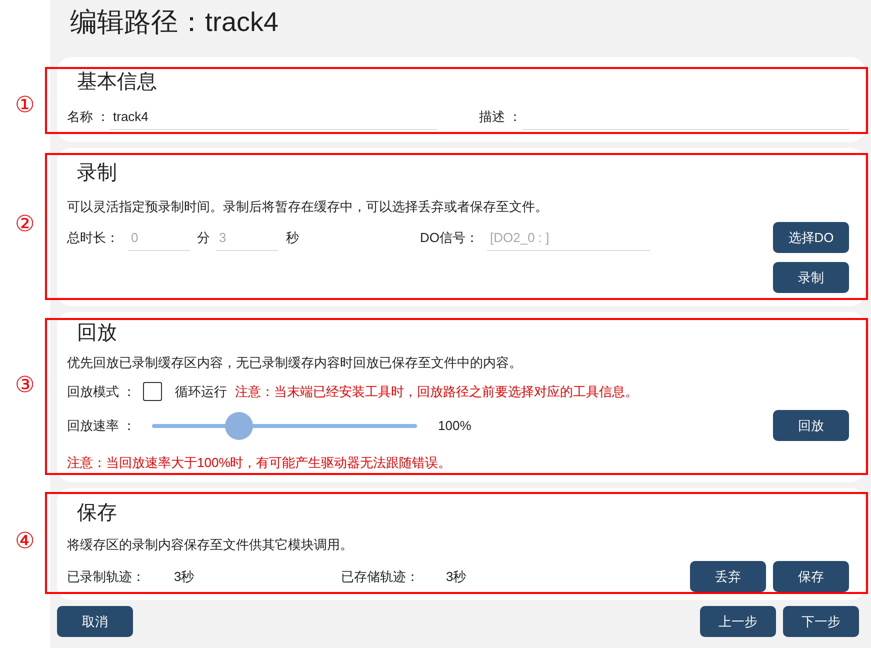 This screenshot has width=871, height=648. I want to click on field-label: 回放模式 ：, so click(102, 391).